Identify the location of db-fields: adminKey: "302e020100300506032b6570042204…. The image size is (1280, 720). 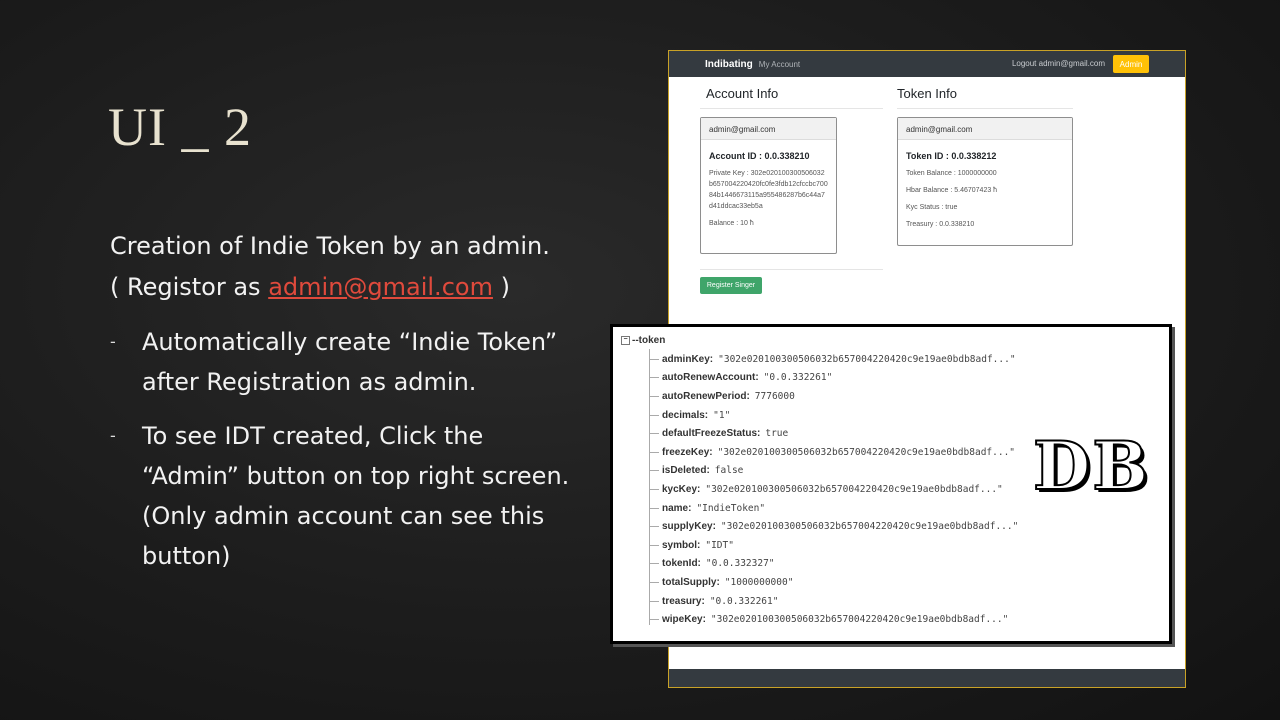
(833, 489).